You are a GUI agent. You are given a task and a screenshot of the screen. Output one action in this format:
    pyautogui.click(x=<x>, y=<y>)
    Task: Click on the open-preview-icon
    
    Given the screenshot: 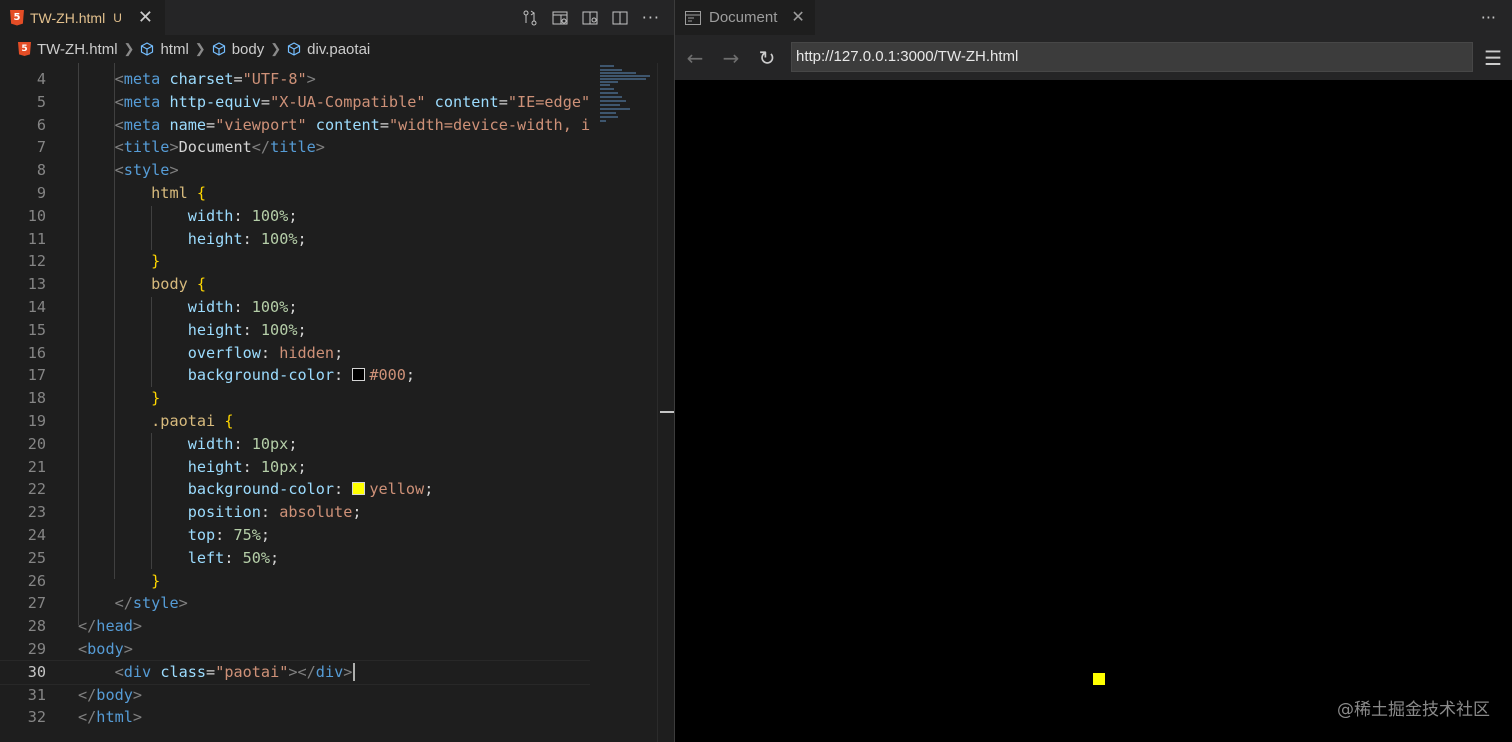 What is the action you would take?
    pyautogui.click(x=560, y=18)
    